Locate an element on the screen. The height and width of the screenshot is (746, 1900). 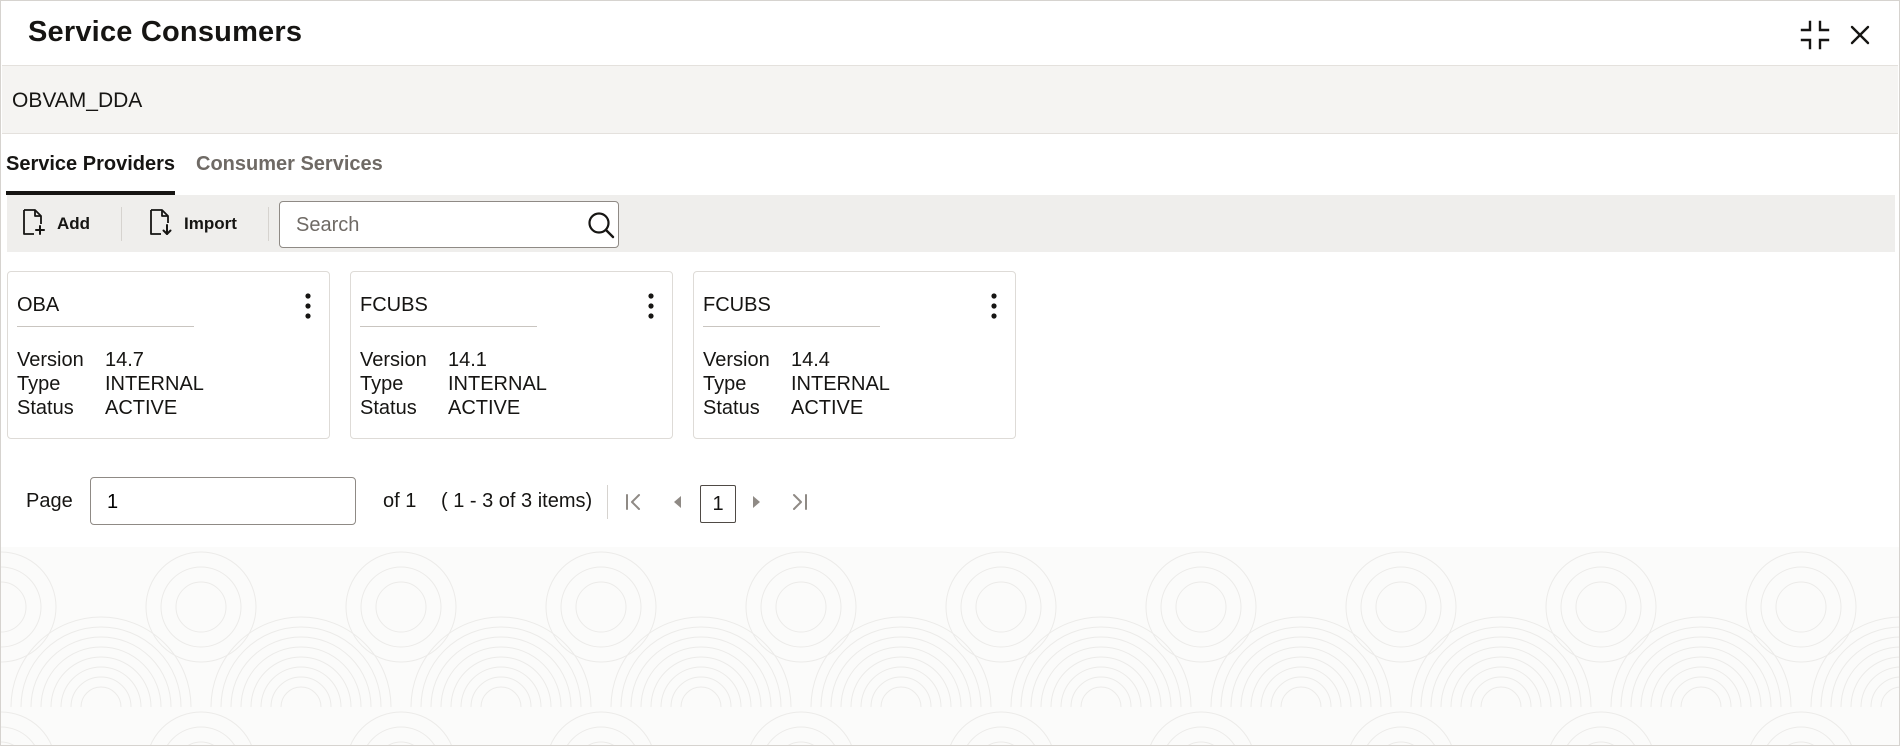
title-bar: Service Consumers is located at coordinates (950, 33).